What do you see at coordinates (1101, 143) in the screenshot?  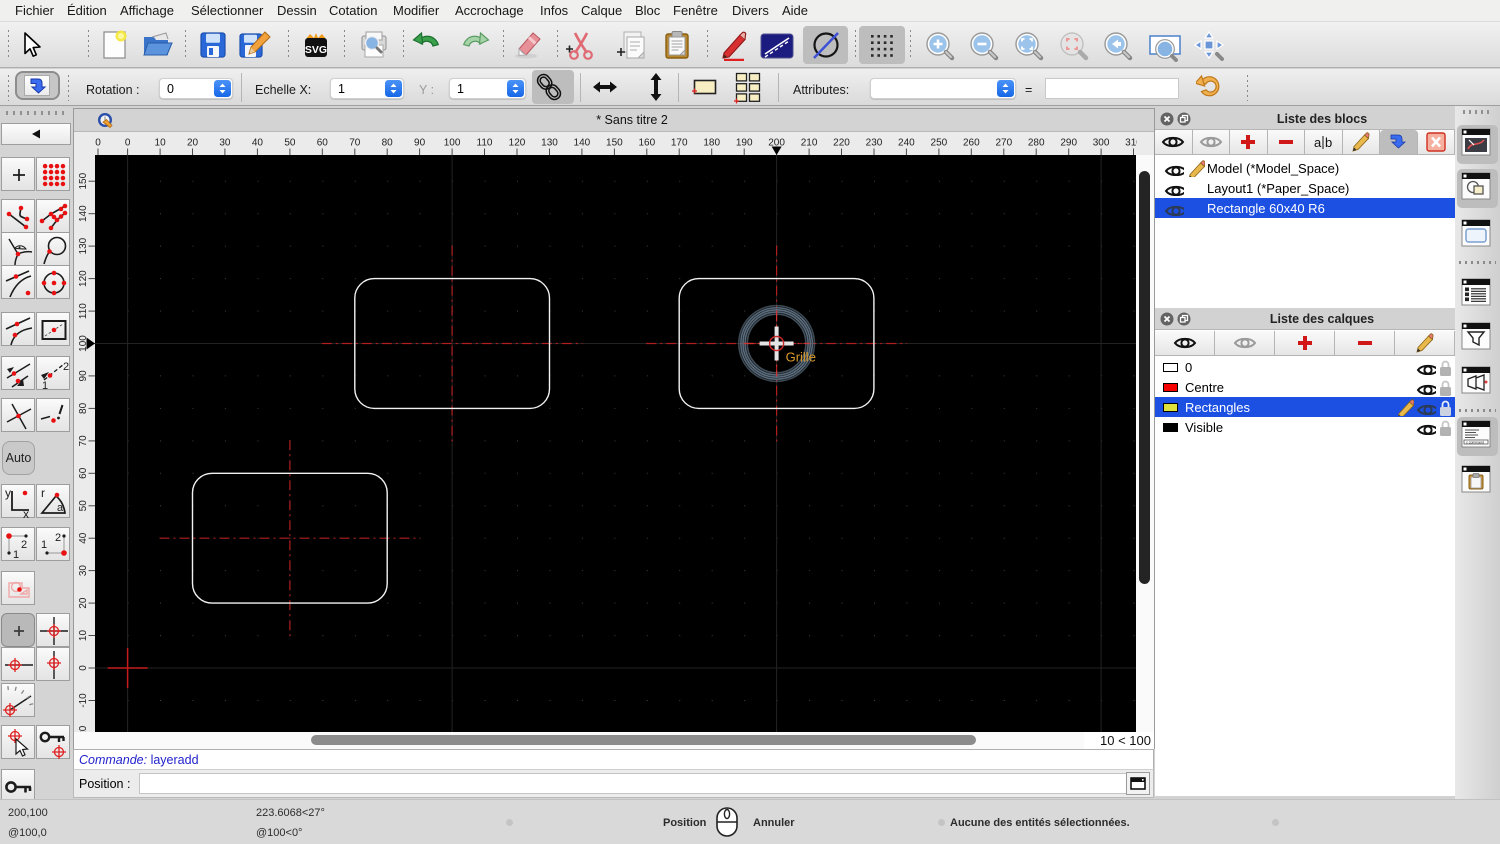 I see `svg-text: 300` at bounding box center [1101, 143].